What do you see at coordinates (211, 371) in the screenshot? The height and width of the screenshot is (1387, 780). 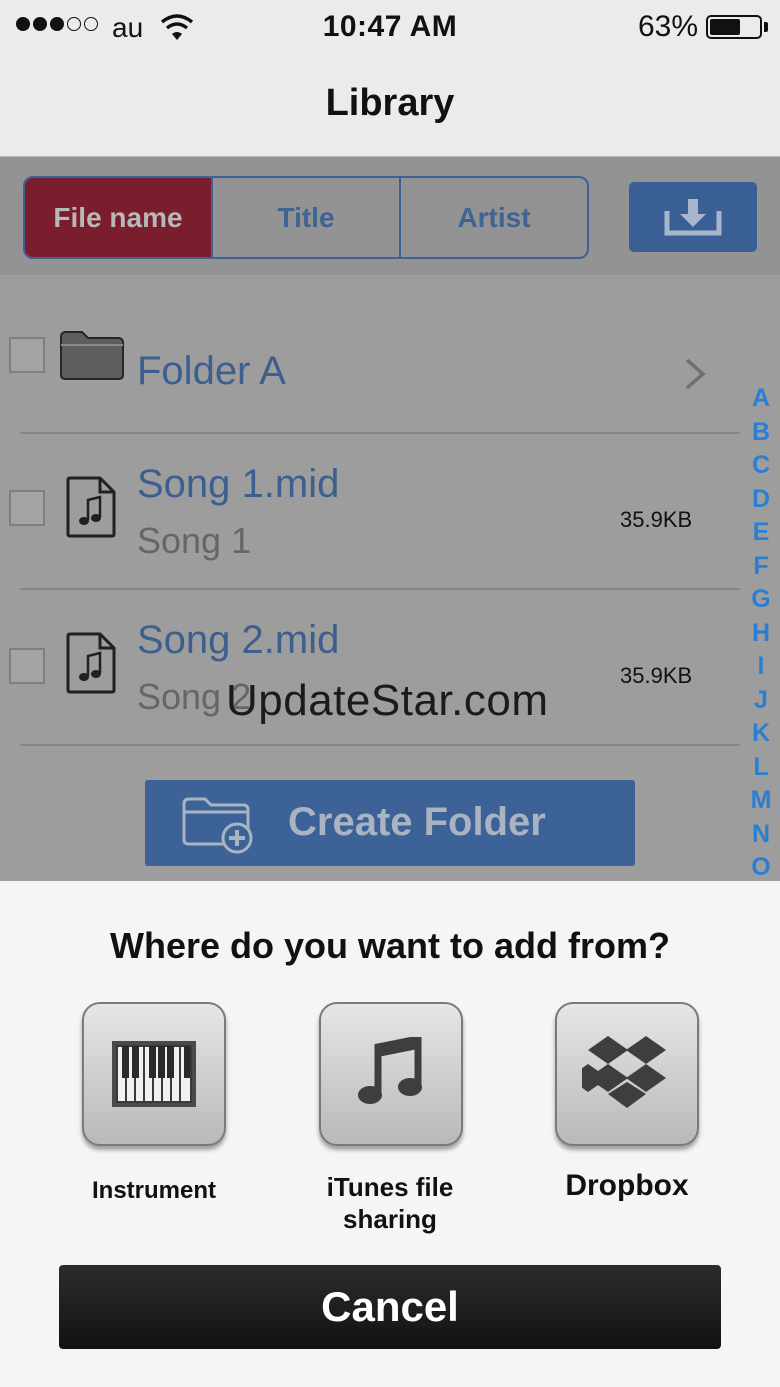 I see `folder-name: Folder A` at bounding box center [211, 371].